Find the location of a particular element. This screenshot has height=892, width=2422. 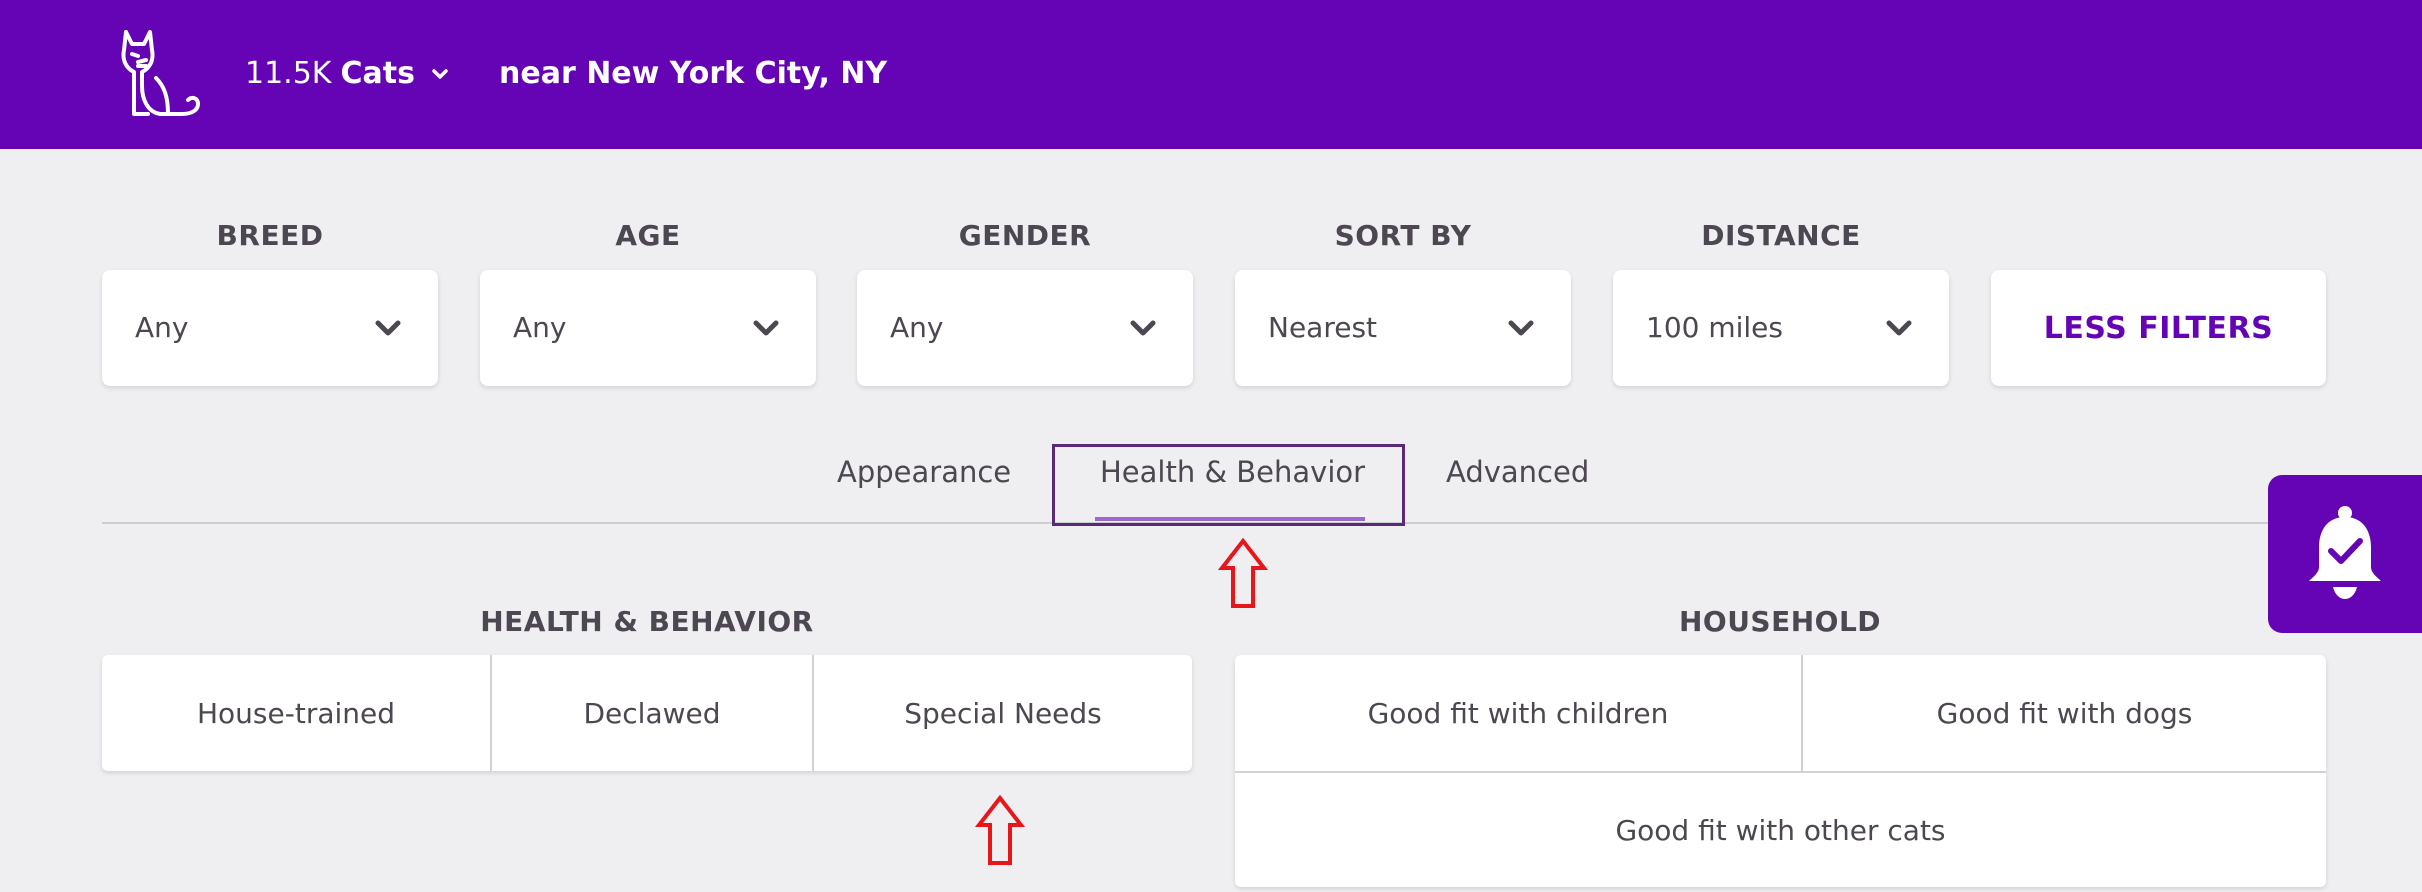

special-needs-option: Special Needs is located at coordinates (1003, 713).